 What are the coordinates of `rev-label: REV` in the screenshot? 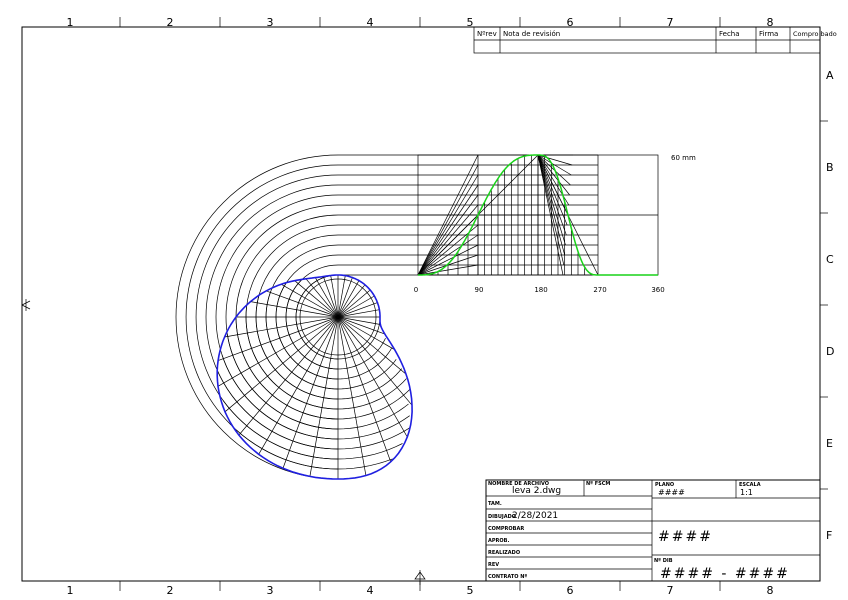 It's located at (493, 565).